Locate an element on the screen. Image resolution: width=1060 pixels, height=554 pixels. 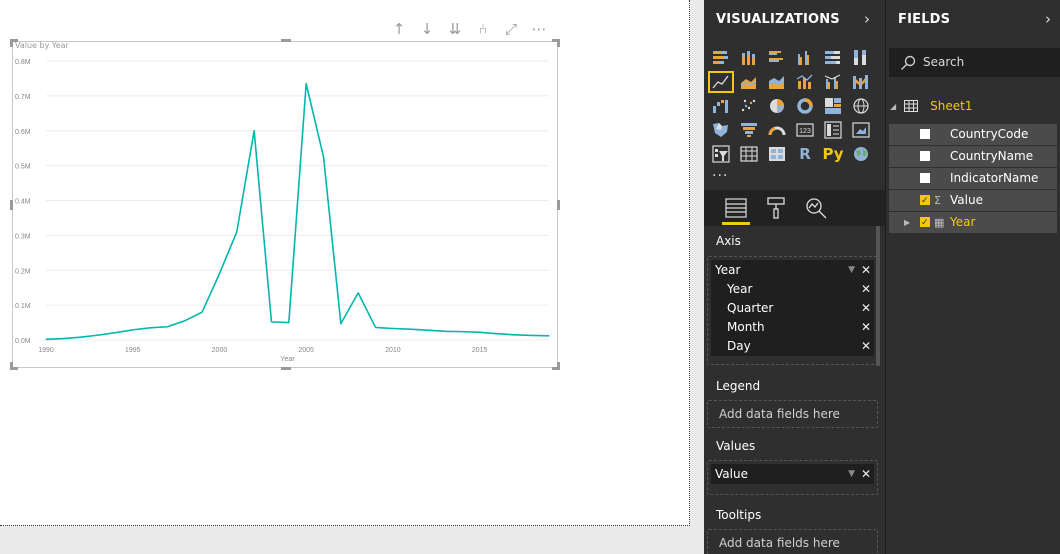
pie-icon is located at coordinates (777, 106).